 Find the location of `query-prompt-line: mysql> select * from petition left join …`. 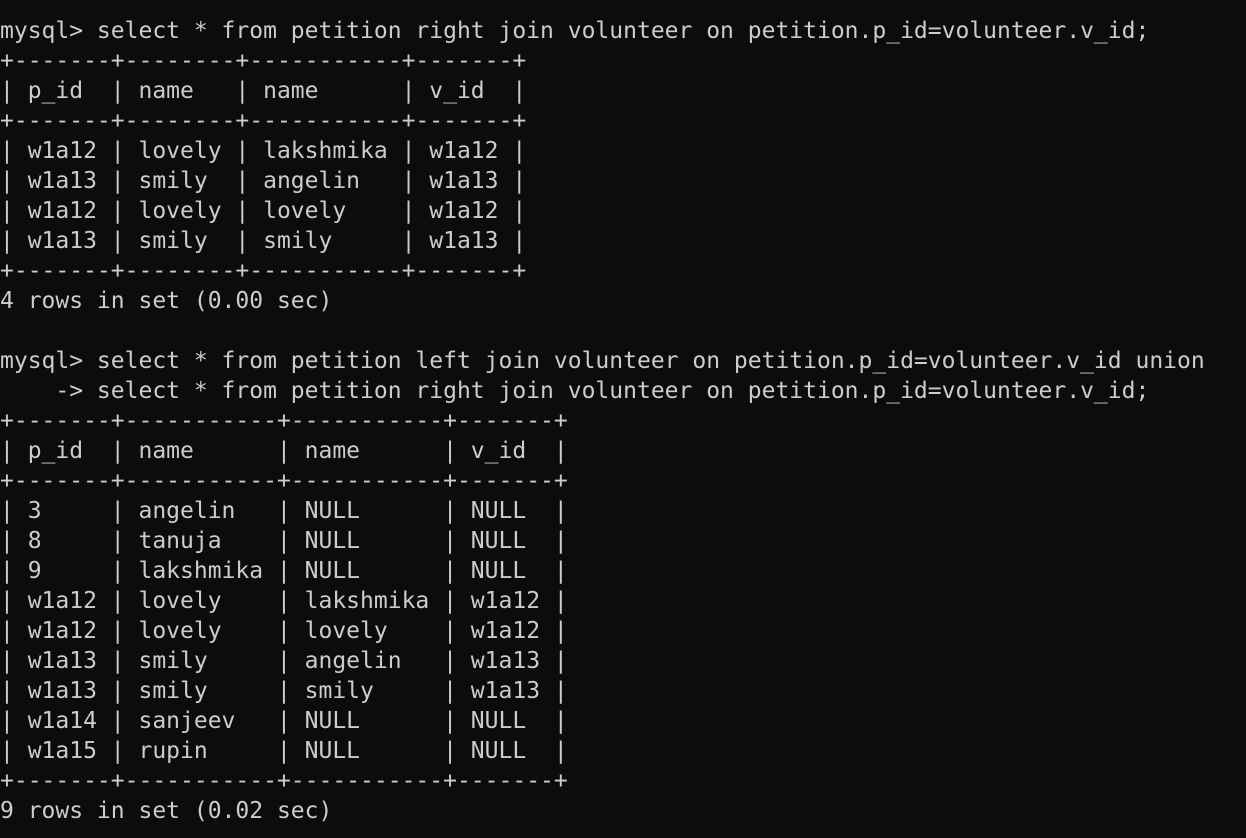

query-prompt-line: mysql> select * from petition left join … is located at coordinates (602, 361).